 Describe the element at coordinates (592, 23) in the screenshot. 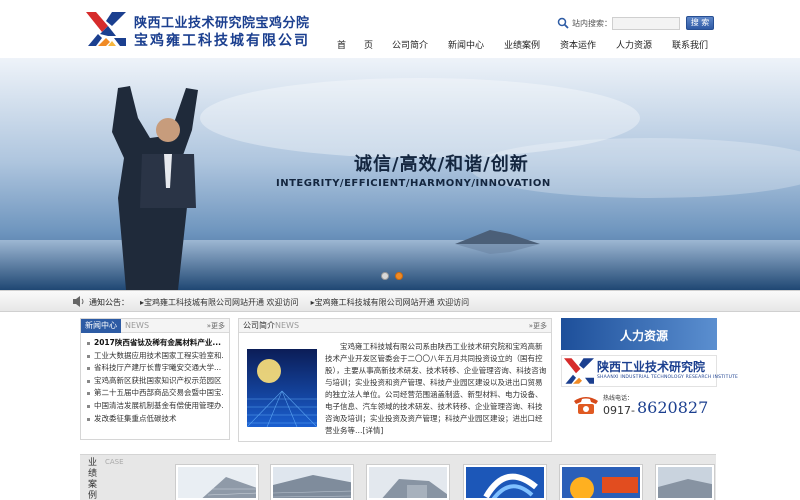

I see `search-label: 站内搜索：` at that location.